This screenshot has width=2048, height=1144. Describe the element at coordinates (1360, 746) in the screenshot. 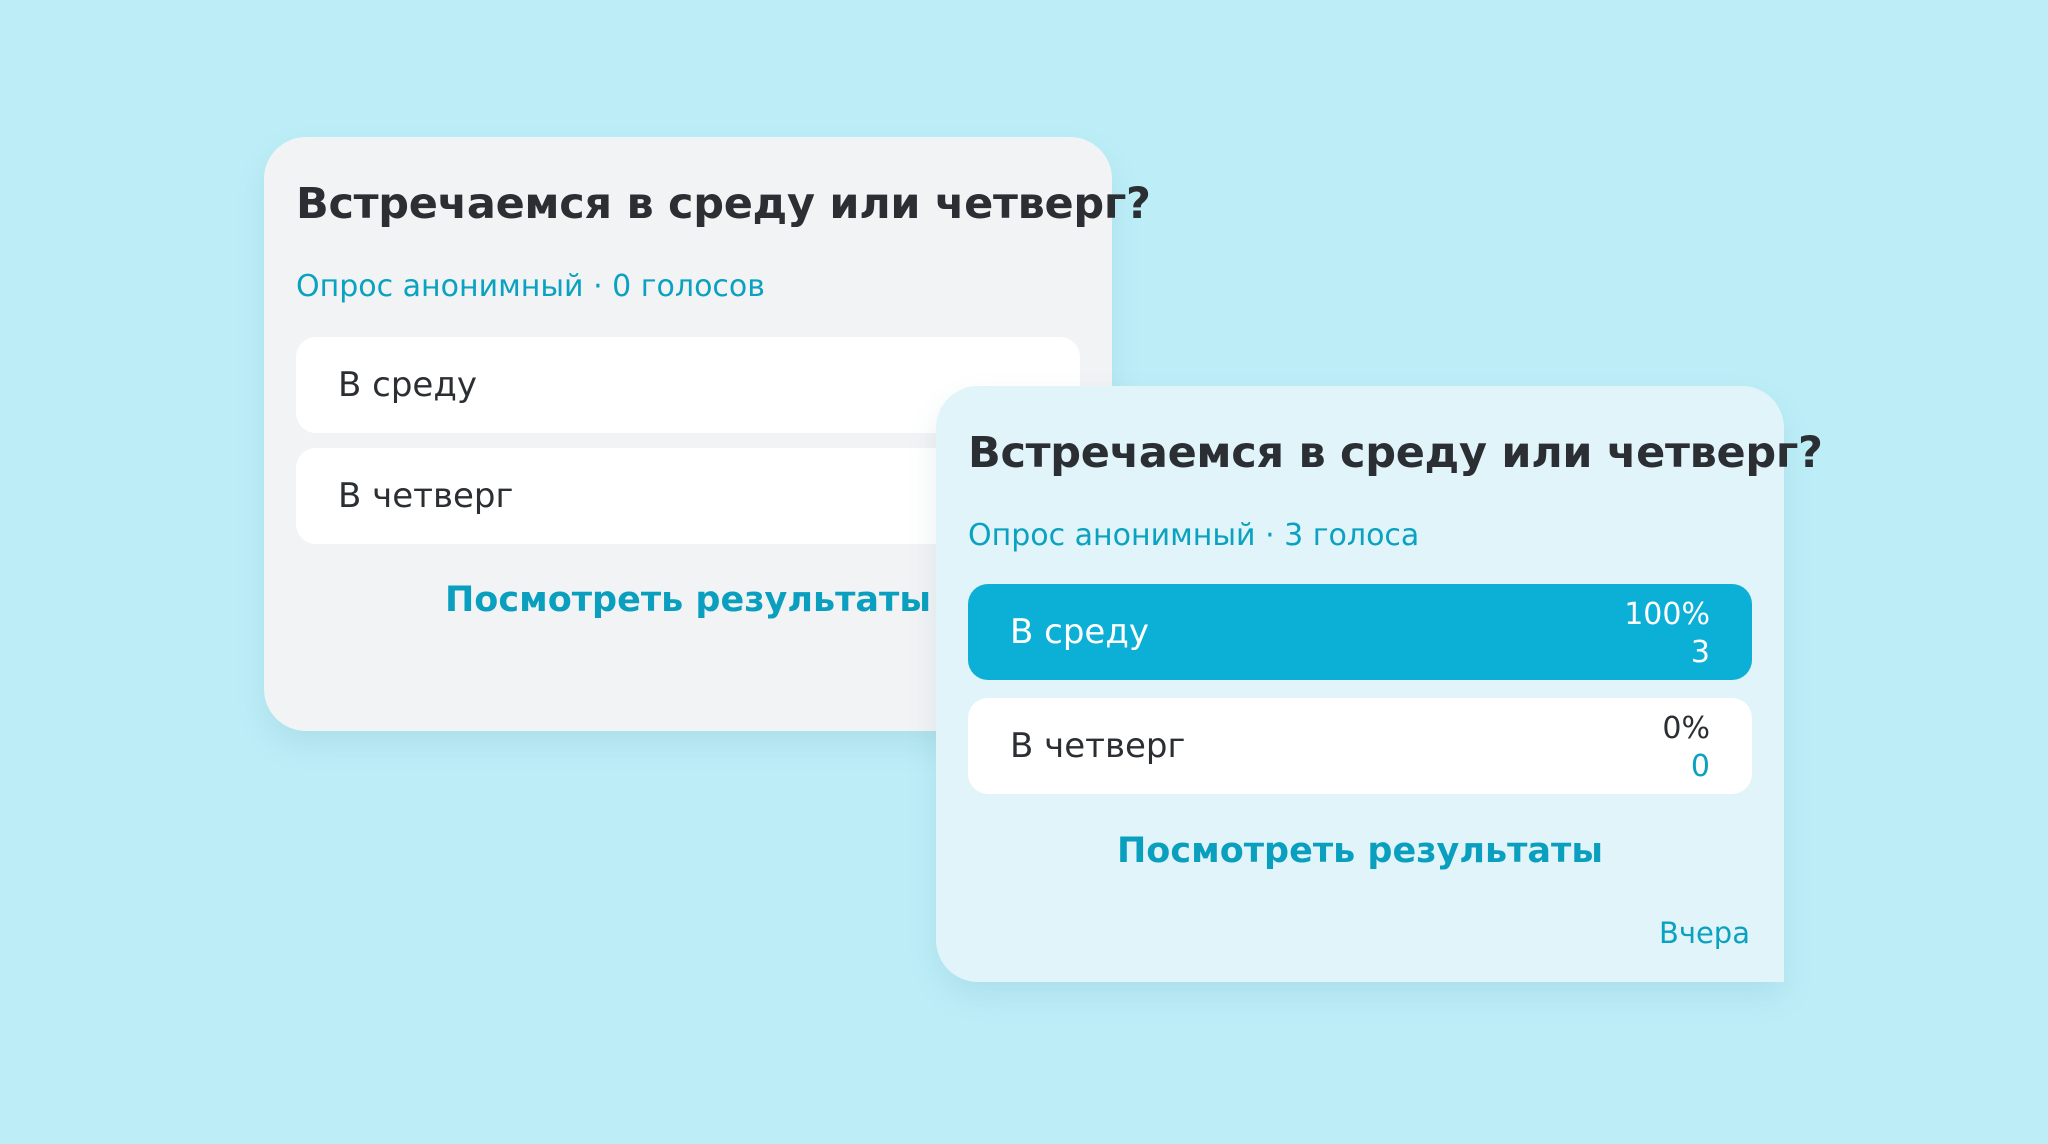

I see `poll-result-thursday: В четверг 0% 0` at that location.